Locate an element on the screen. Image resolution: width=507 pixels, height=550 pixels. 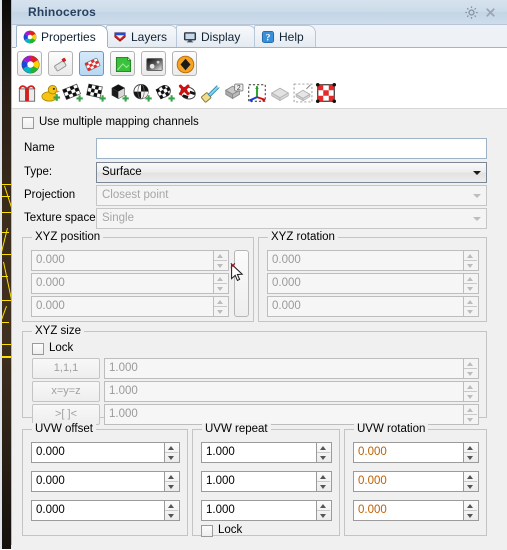
gear-icon is located at coordinates (471, 12).